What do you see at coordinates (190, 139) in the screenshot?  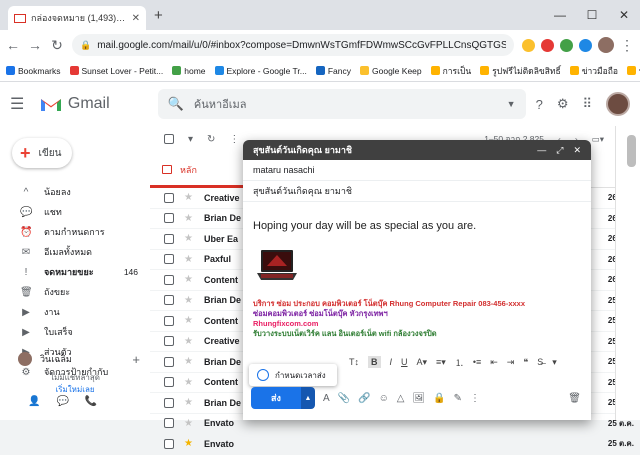 I see `select-dropdown-icon: ▾` at bounding box center [190, 139].